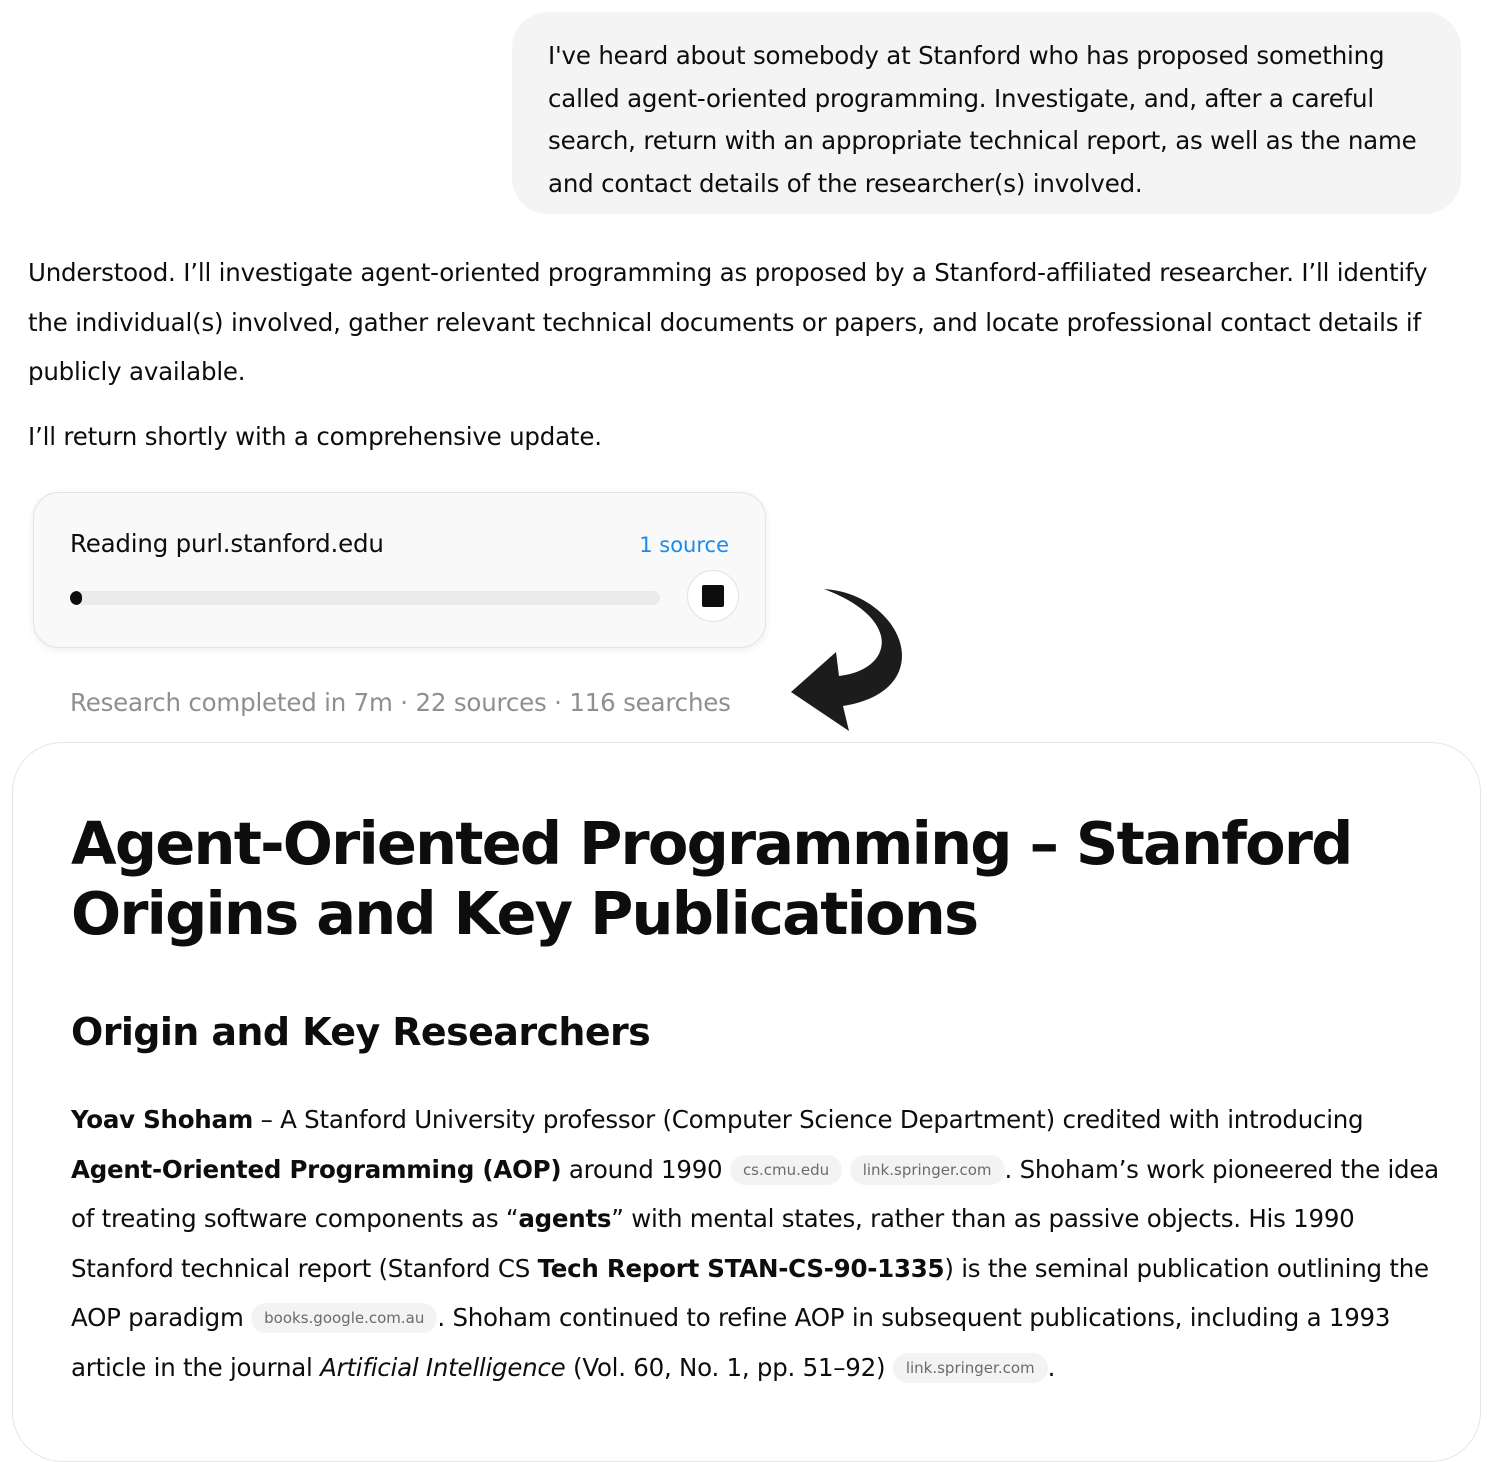  I want to click on sources-link: 1 source, so click(684, 545).